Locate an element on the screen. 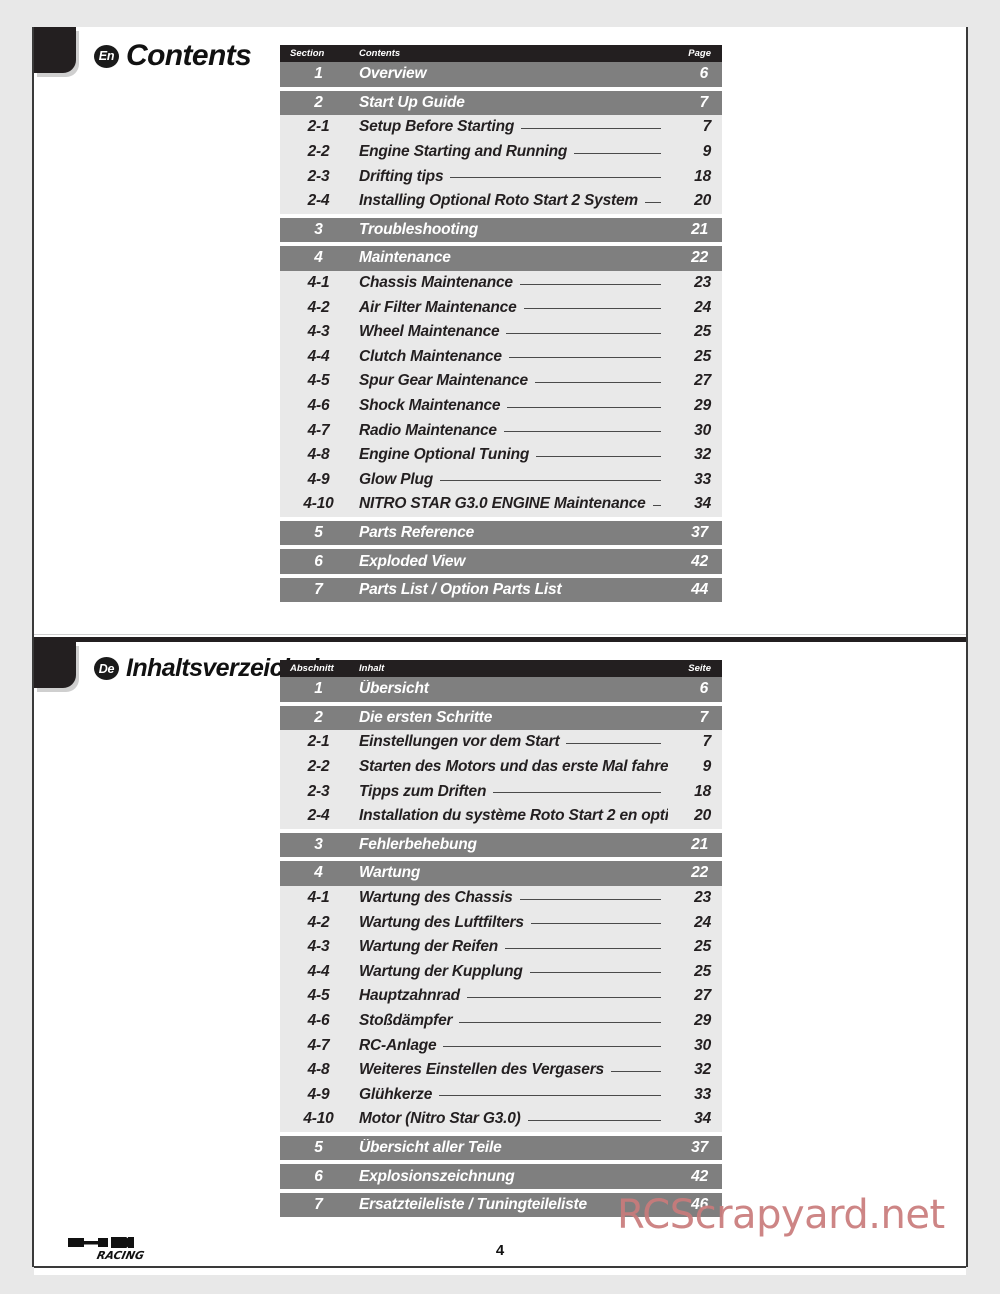 This screenshot has width=1000, height=1294. toc-section-row: 2 Start Up Guide 7 is located at coordinates (501, 103).